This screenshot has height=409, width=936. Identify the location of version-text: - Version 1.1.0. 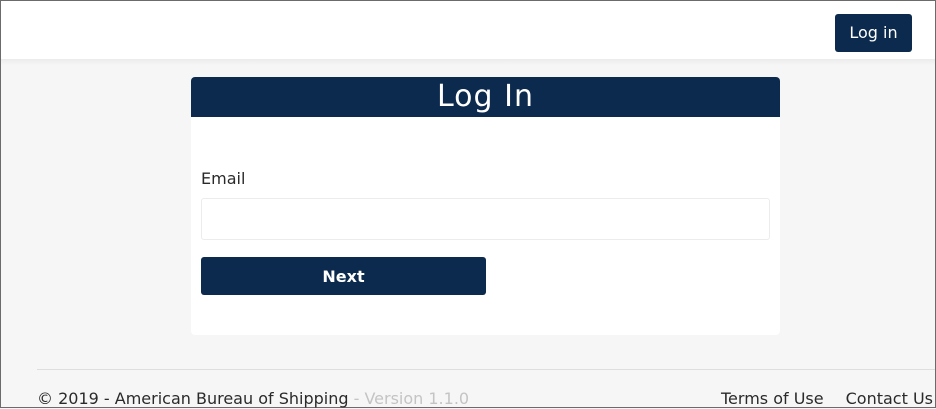
(409, 398).